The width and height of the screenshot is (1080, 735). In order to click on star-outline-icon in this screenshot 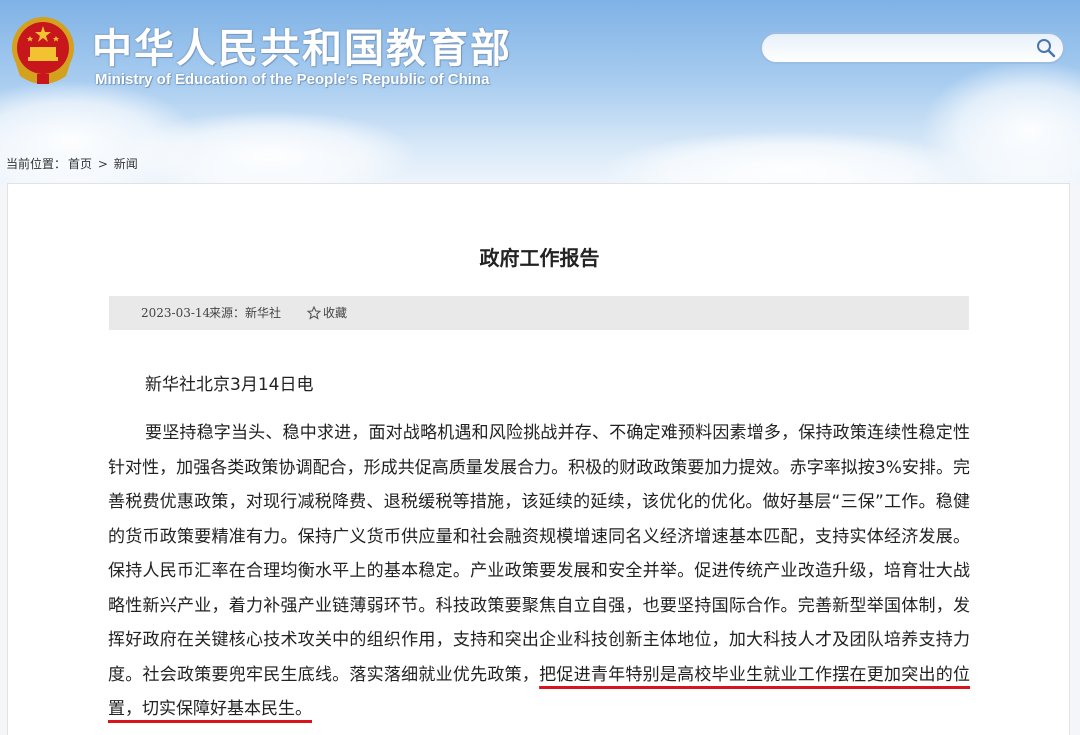, I will do `click(314, 312)`.